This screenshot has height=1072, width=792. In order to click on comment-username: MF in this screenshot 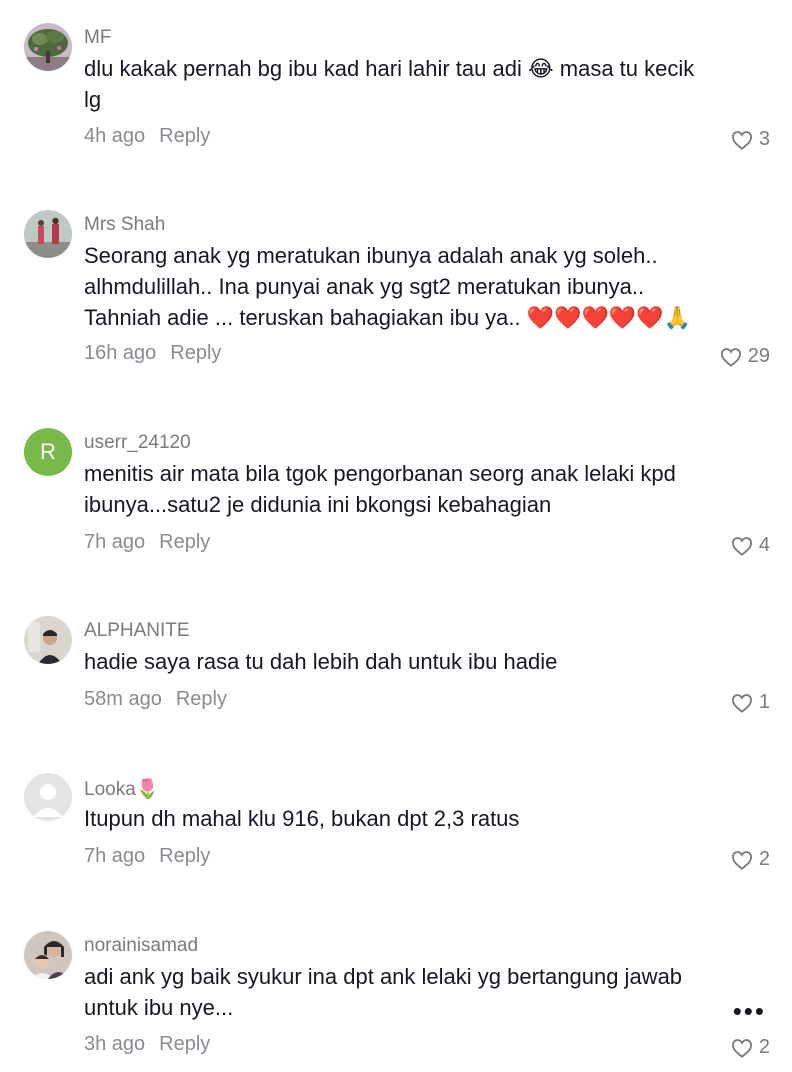, I will do `click(97, 38)`.